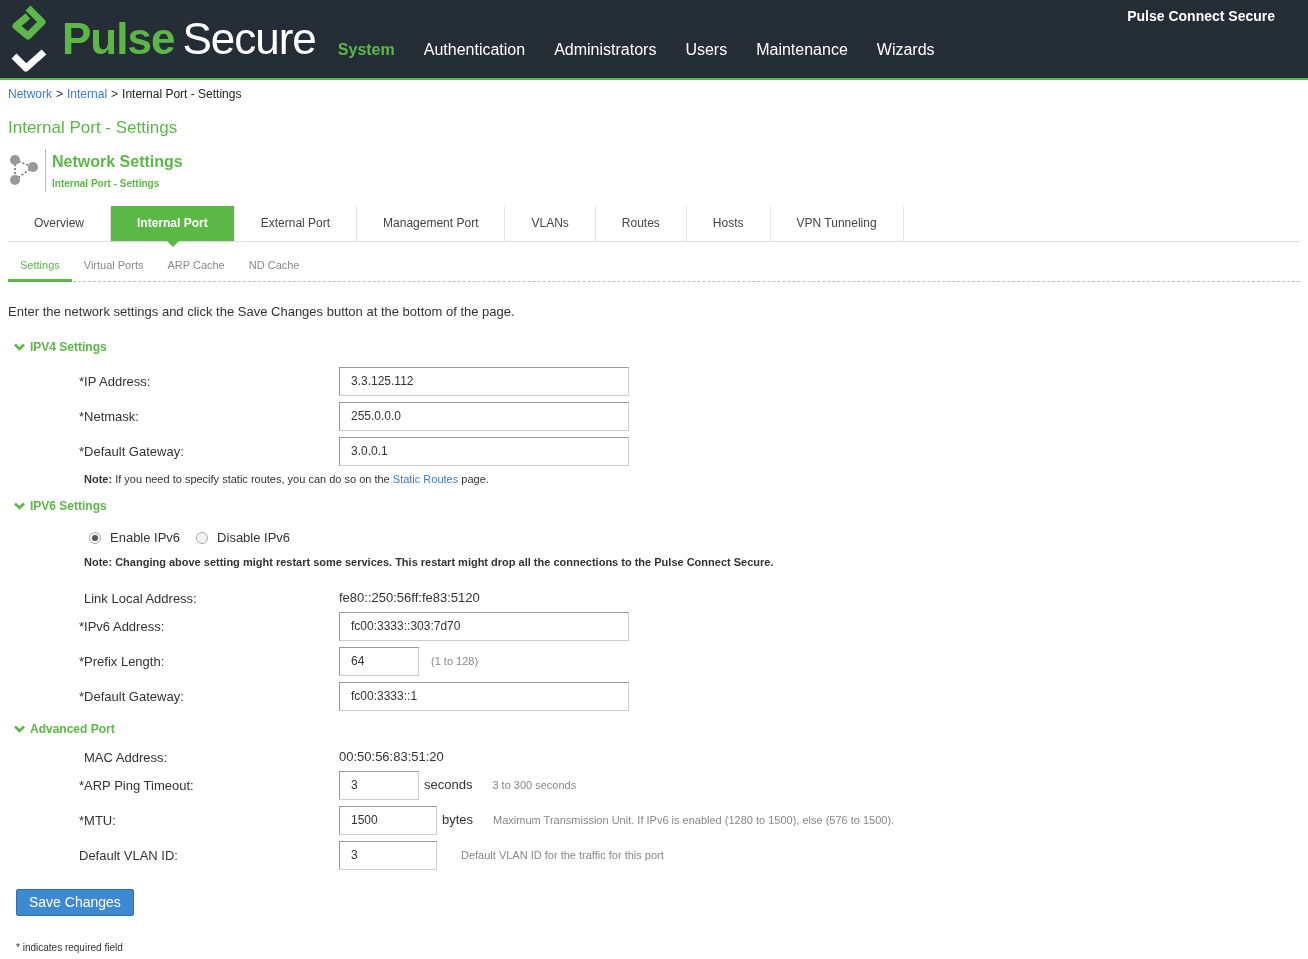 The height and width of the screenshot is (959, 1308). What do you see at coordinates (388, 820) in the screenshot?
I see `input-field: 1500` at bounding box center [388, 820].